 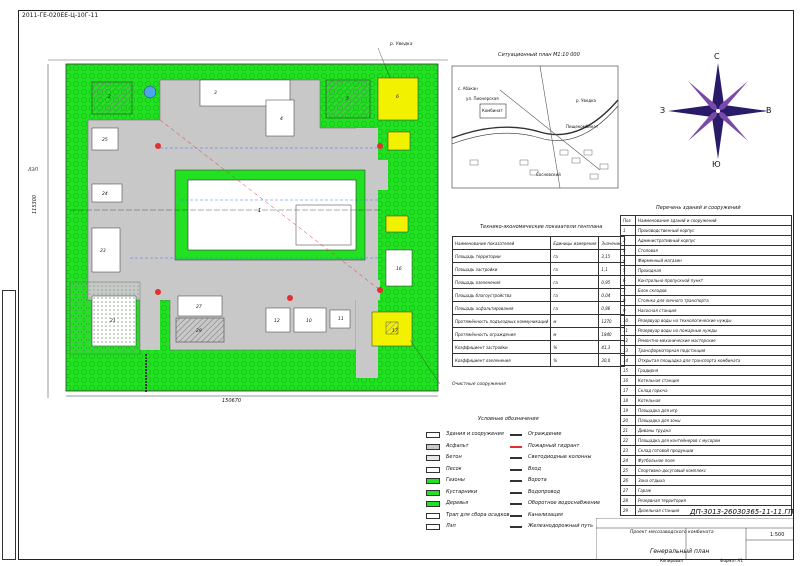 What do you see at coordinates (713, 461) in the screenshot?
I see `explication-name: Футбольное поле` at bounding box center [713, 461].